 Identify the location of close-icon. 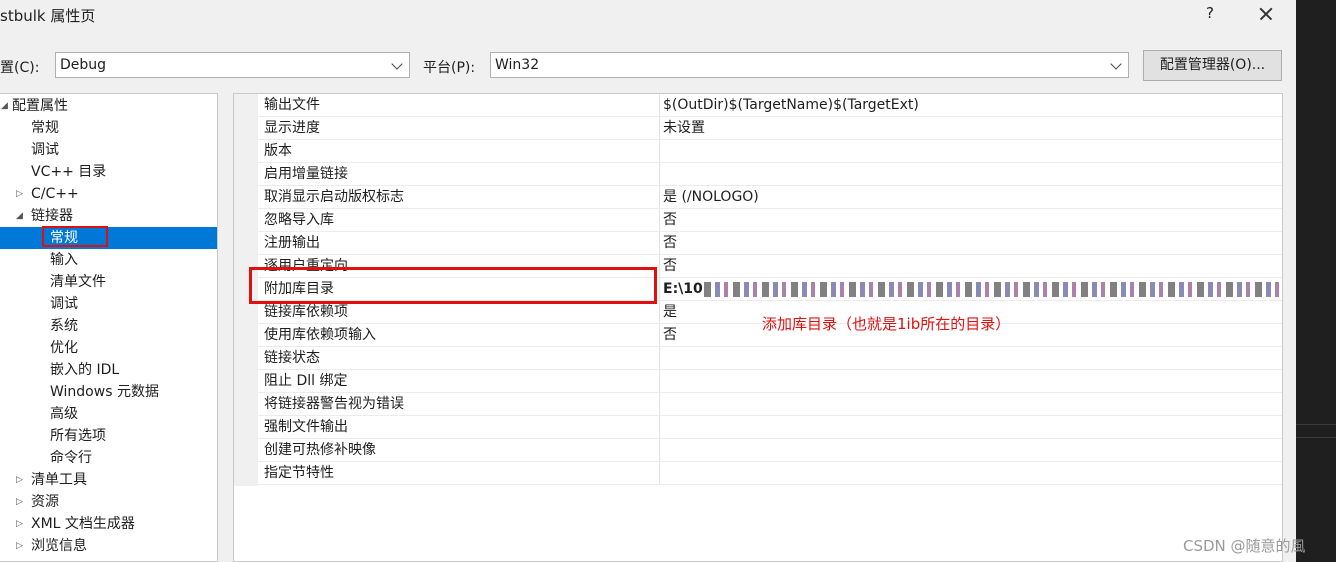
(1266, 14).